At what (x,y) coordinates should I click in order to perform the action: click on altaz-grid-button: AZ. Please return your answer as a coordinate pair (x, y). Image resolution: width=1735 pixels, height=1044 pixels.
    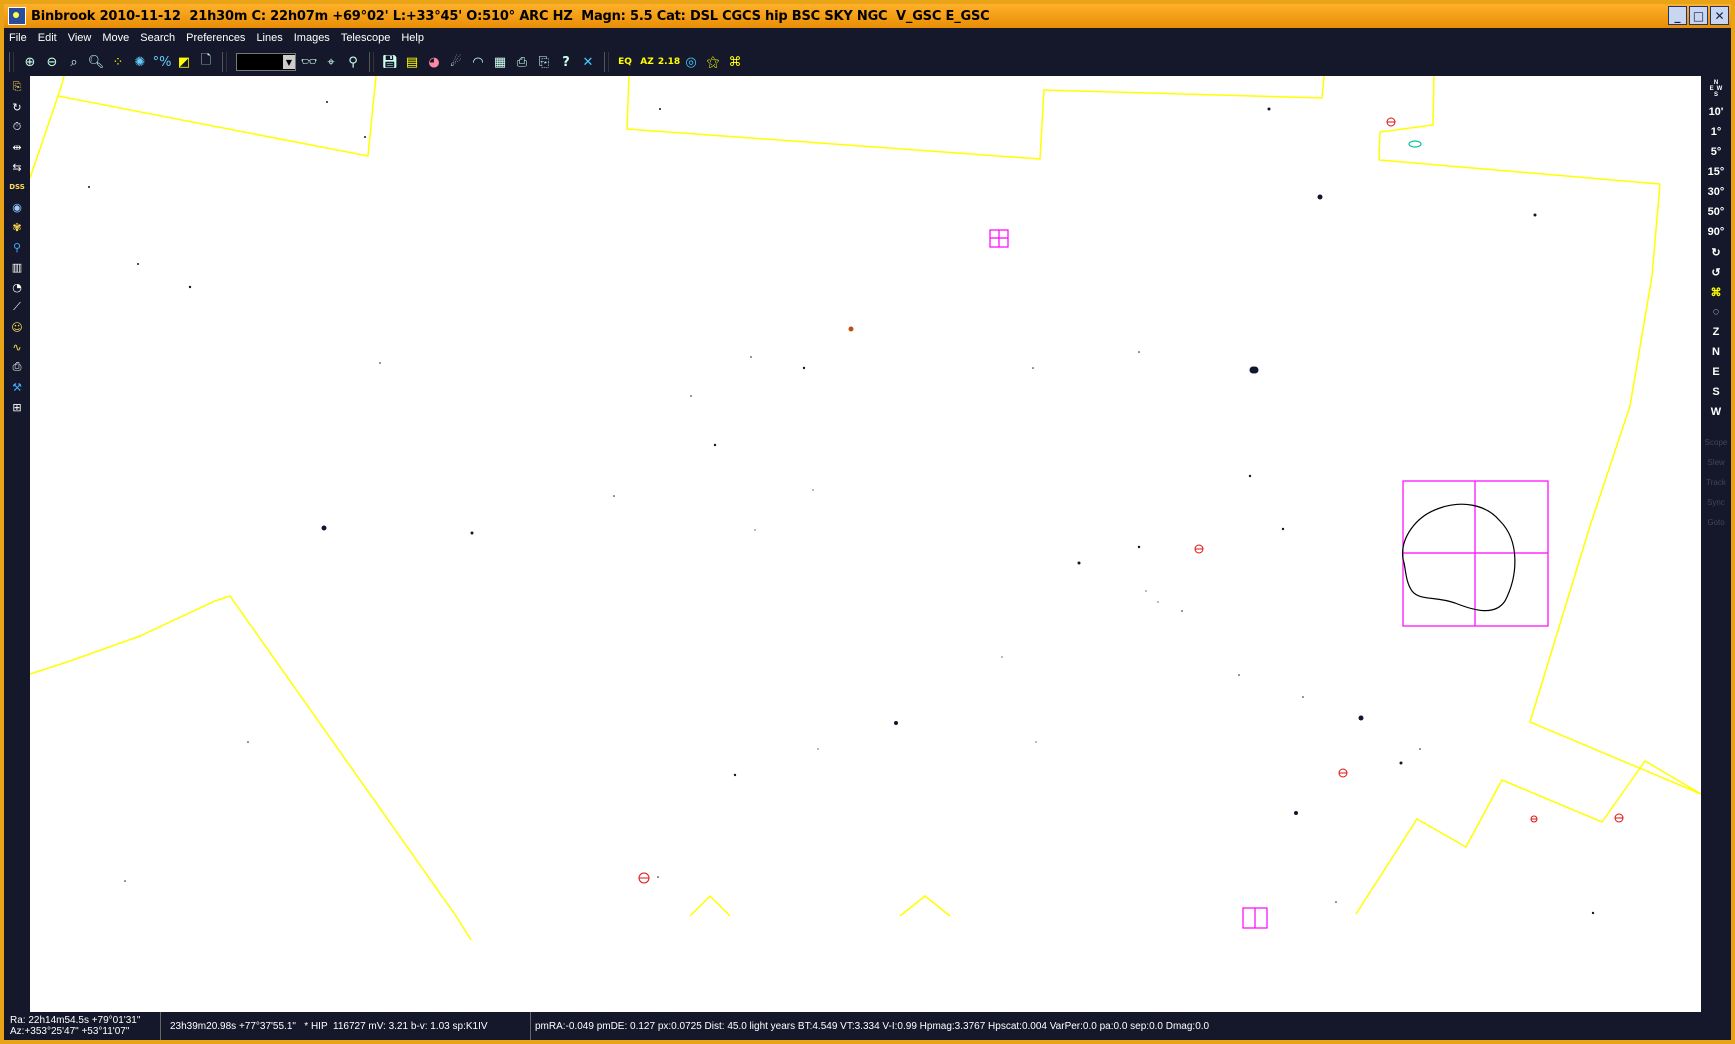
    Looking at the image, I should click on (647, 62).